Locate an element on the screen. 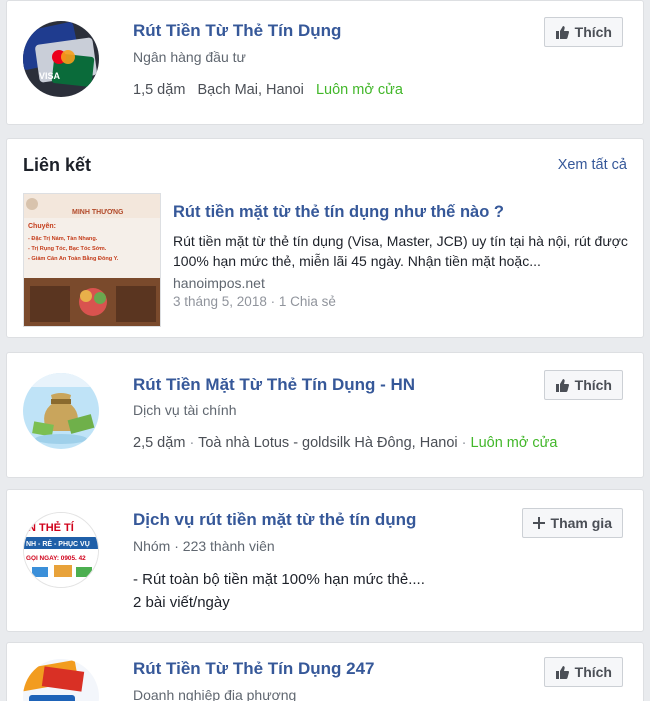 The height and width of the screenshot is (701, 650). link-domain: hanoimpos.net is located at coordinates (219, 283).